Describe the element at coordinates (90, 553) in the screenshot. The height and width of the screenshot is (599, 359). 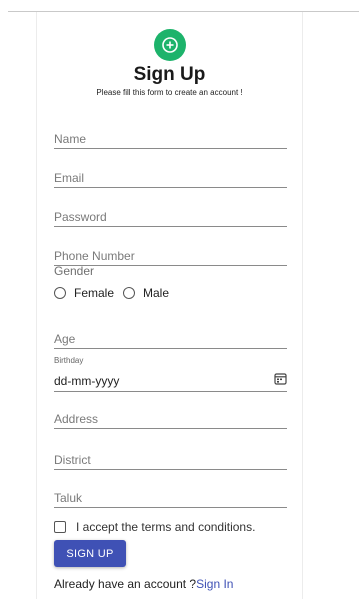
I see `signup-button: SIGN UP` at that location.